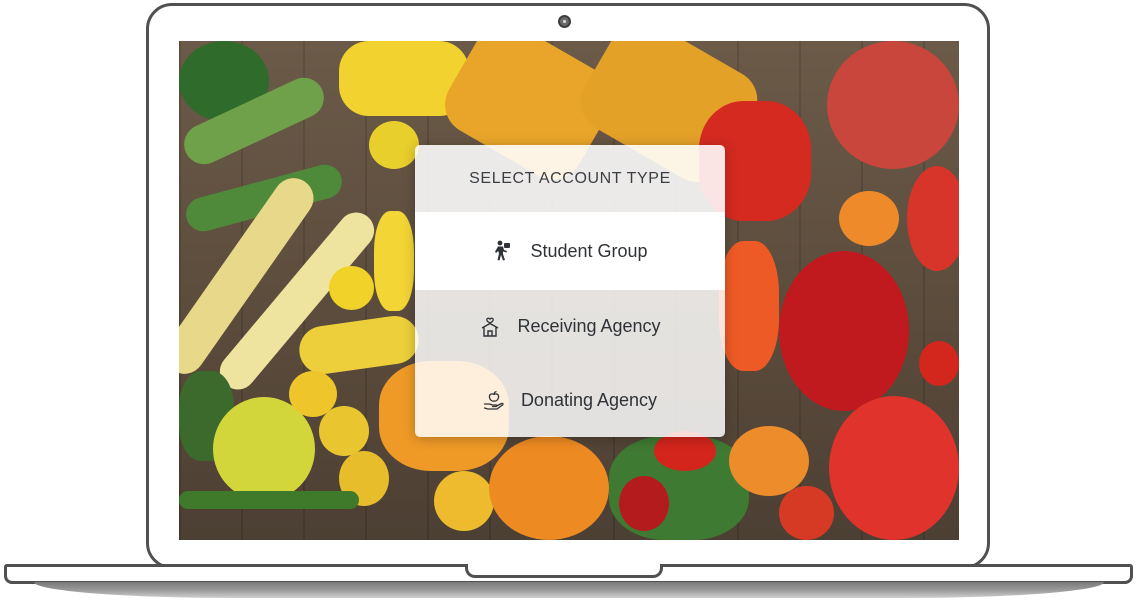 The image size is (1137, 600). Describe the element at coordinates (549, 488) in the screenshot. I see `orange-tomato-decoration` at that location.